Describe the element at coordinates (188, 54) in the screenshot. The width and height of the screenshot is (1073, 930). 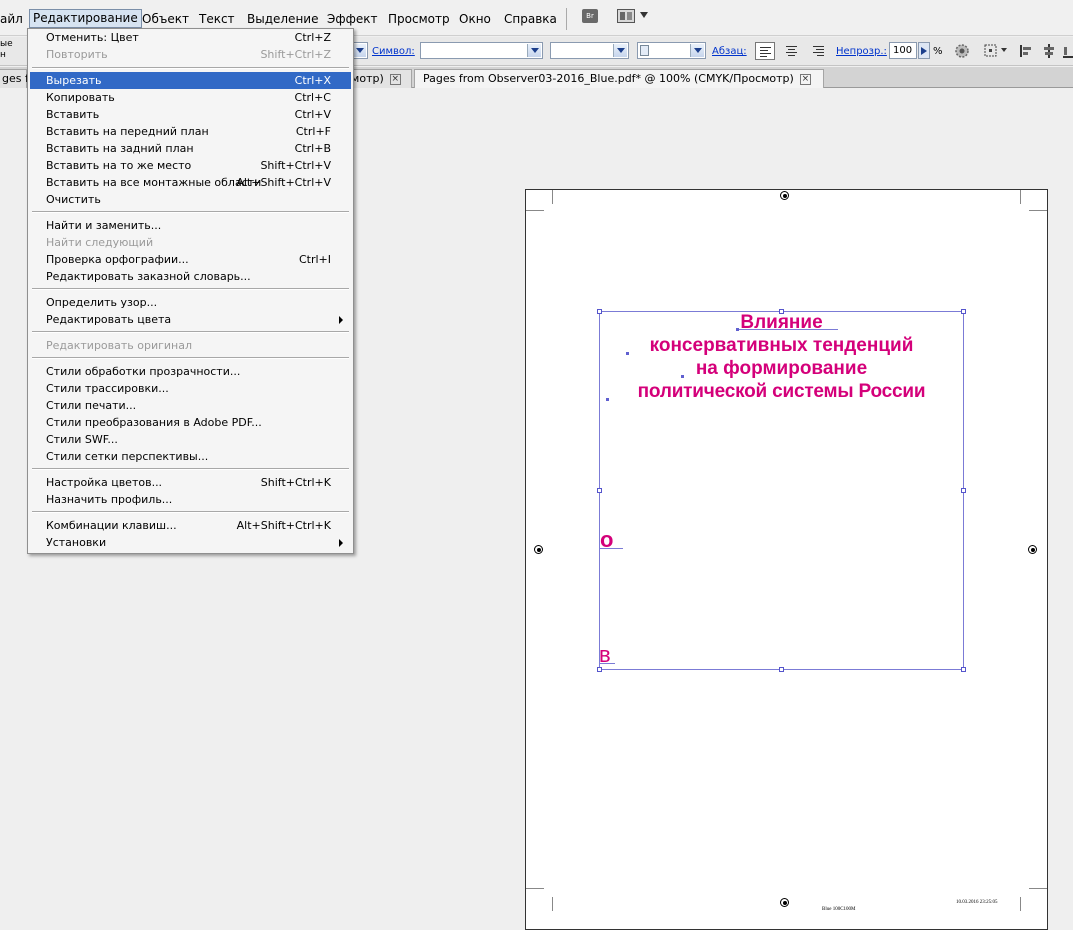
I see `menu-item-redo: Повторить Shift+Ctrl+Z` at that location.